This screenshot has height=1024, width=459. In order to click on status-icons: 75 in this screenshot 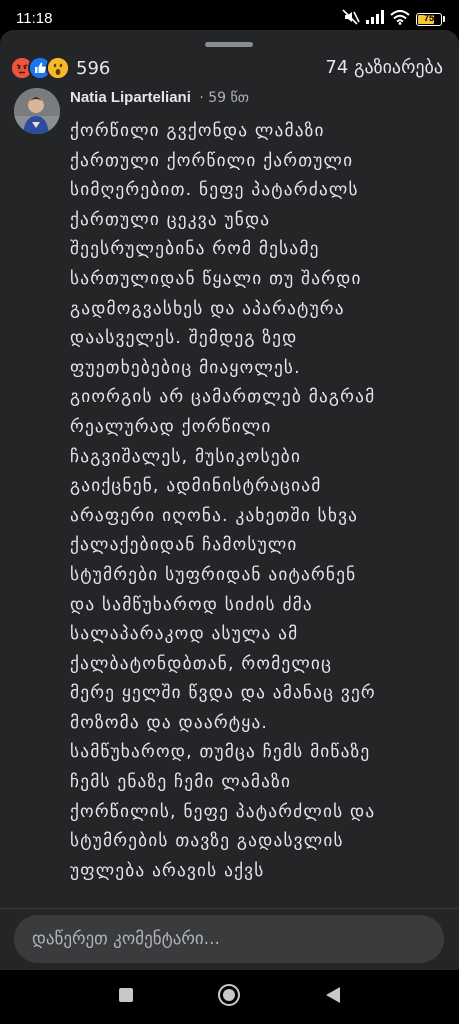, I will do `click(393, 19)`.